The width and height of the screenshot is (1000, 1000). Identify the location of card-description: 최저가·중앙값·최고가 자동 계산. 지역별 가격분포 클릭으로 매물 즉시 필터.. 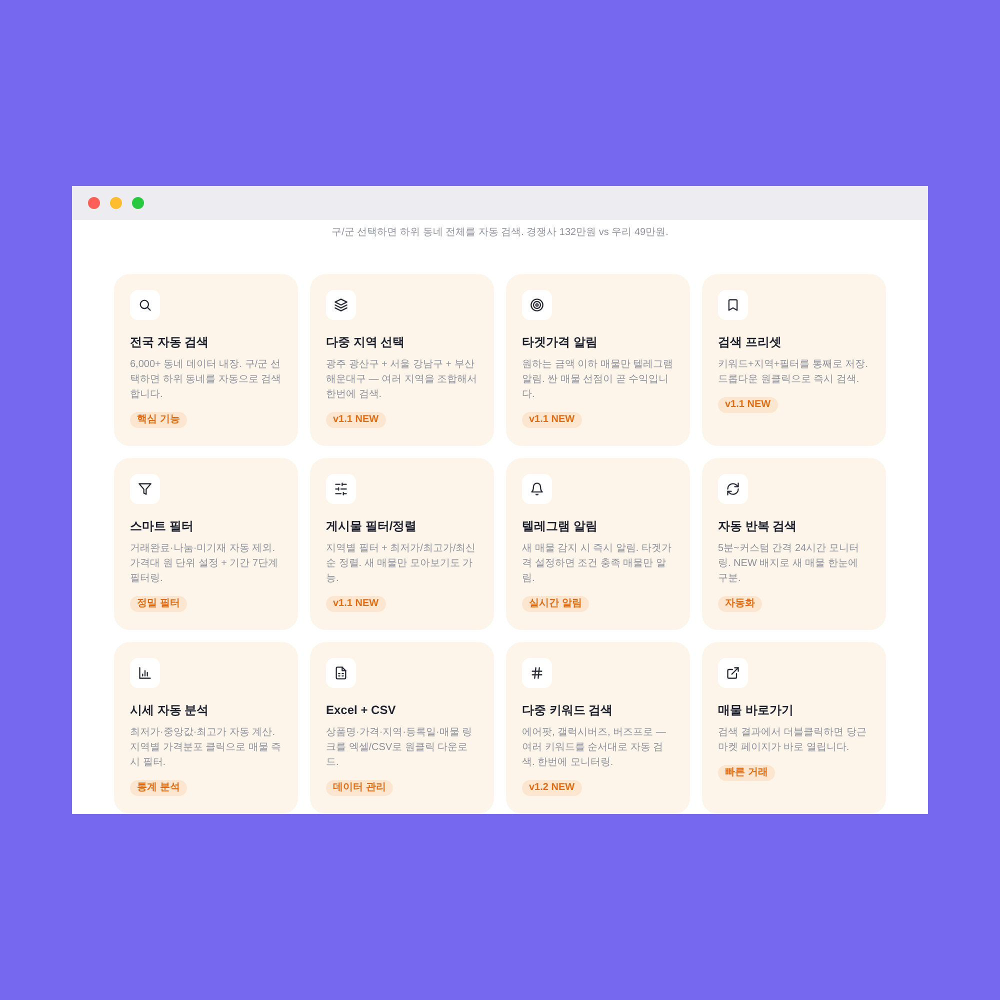
(206, 748).